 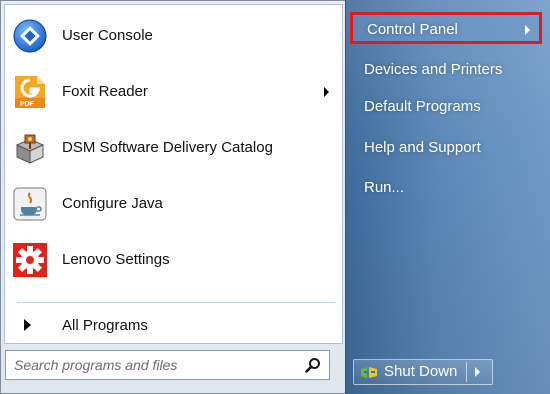 I want to click on search-box, so click(x=167, y=365).